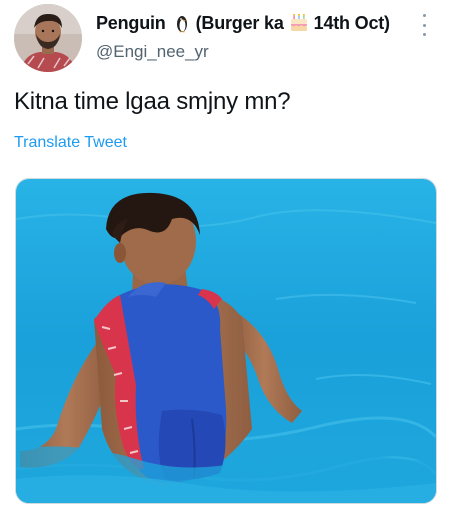 The height and width of the screenshot is (510, 450). What do you see at coordinates (131, 22) in the screenshot?
I see `display-name-part: Penguin` at bounding box center [131, 22].